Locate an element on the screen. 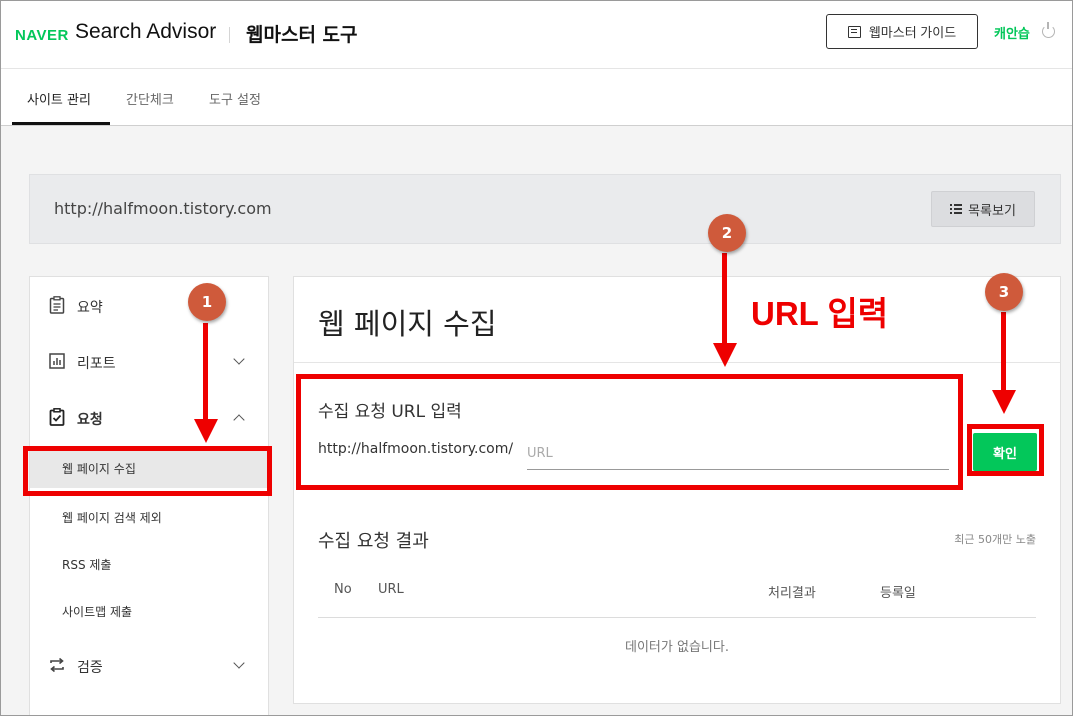 The width and height of the screenshot is (1073, 716). sidebar-subitem-sitemap-submit: 사이트맵 제출 is located at coordinates (149, 611).